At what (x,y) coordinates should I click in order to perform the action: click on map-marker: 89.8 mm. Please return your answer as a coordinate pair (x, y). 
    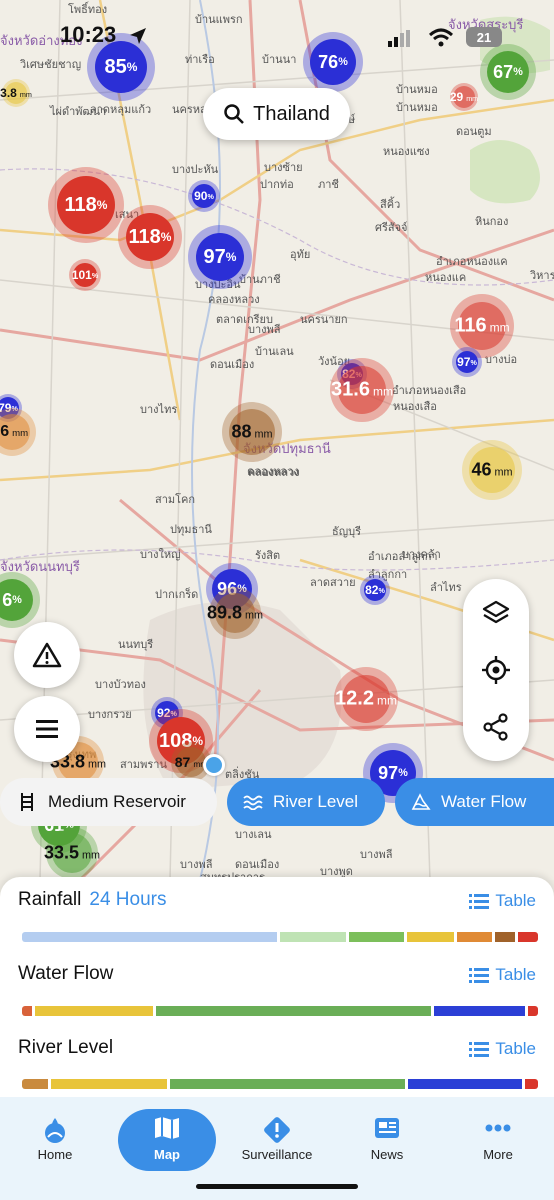
    Looking at the image, I should click on (235, 613).